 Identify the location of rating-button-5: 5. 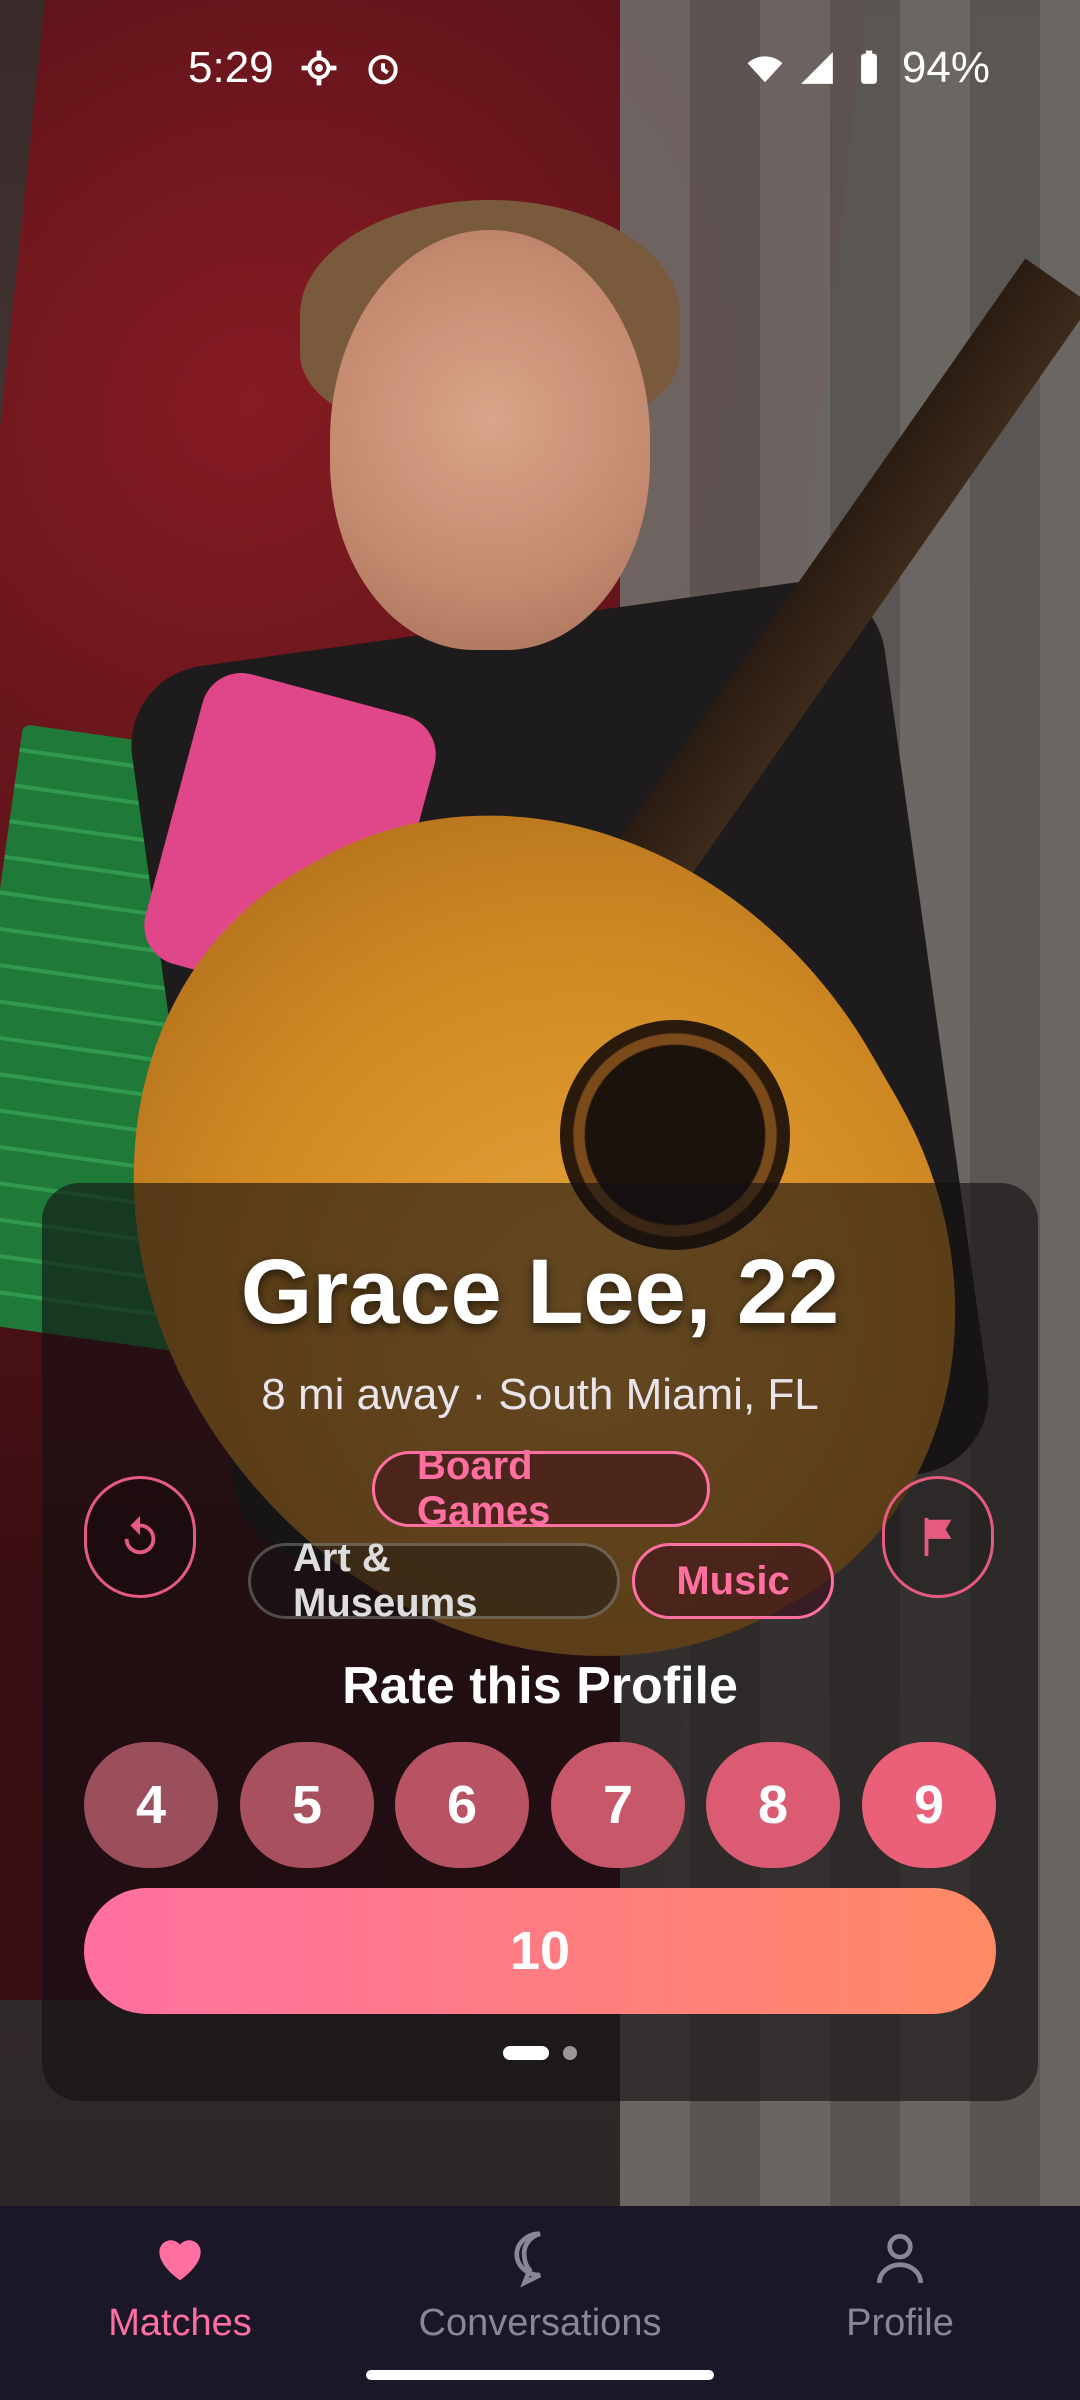
(307, 1805).